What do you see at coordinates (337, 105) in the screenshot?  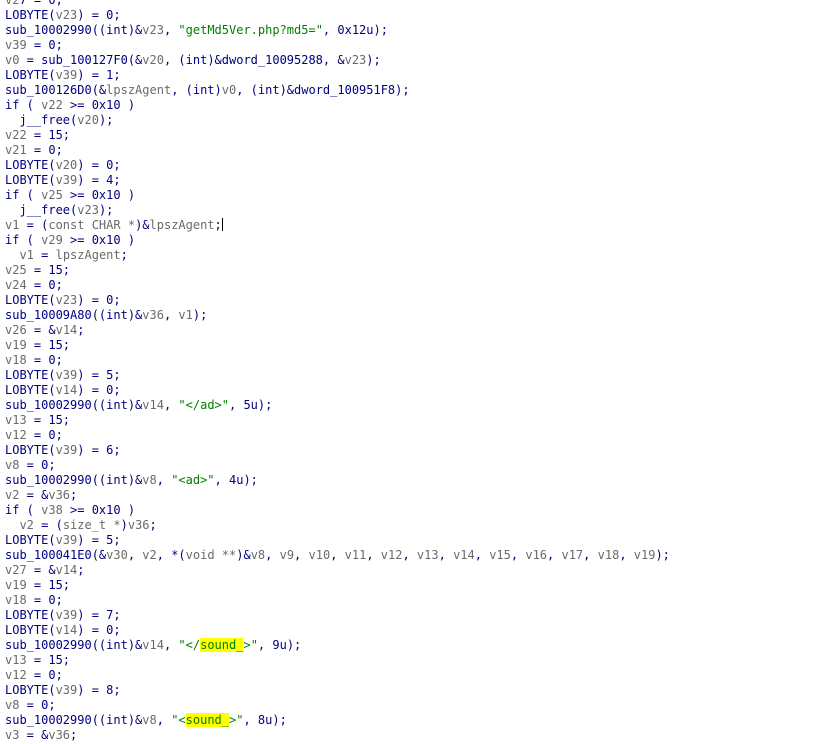 I see `code-line: if ( v22 >= 0x10 )` at bounding box center [337, 105].